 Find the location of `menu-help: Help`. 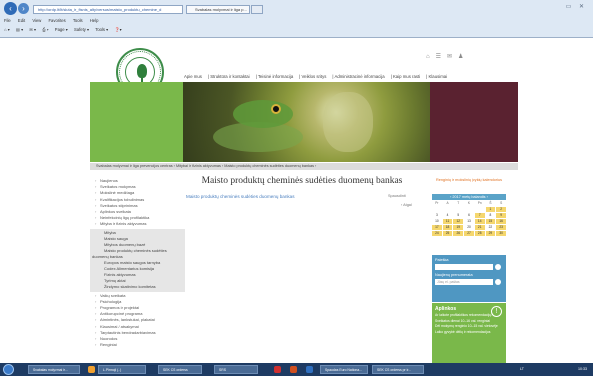

menu-help: Help is located at coordinates (94, 20).